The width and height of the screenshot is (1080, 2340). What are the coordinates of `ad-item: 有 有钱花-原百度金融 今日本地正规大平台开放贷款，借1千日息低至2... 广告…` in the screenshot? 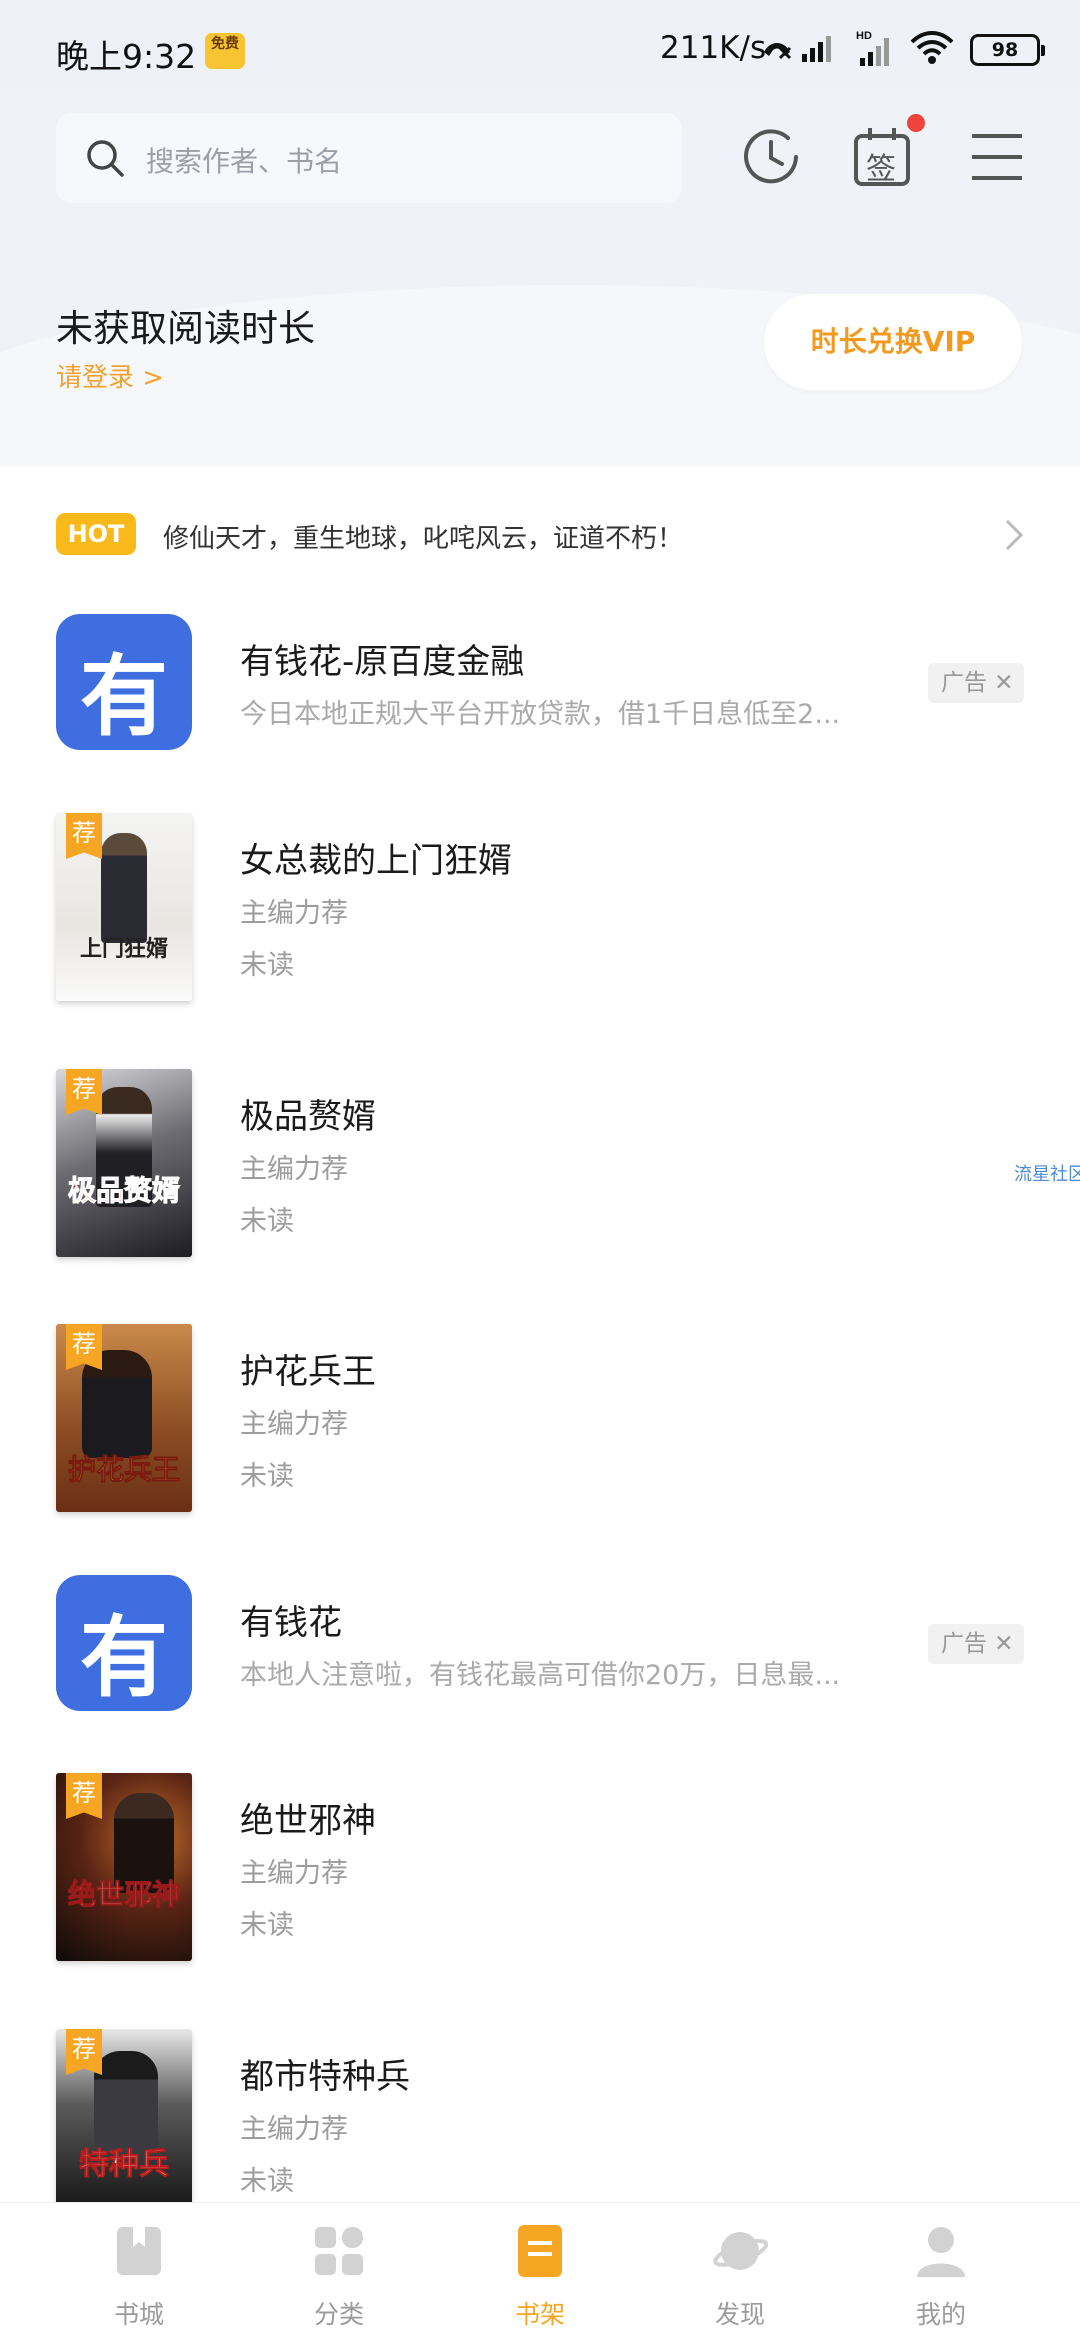 It's located at (540, 684).